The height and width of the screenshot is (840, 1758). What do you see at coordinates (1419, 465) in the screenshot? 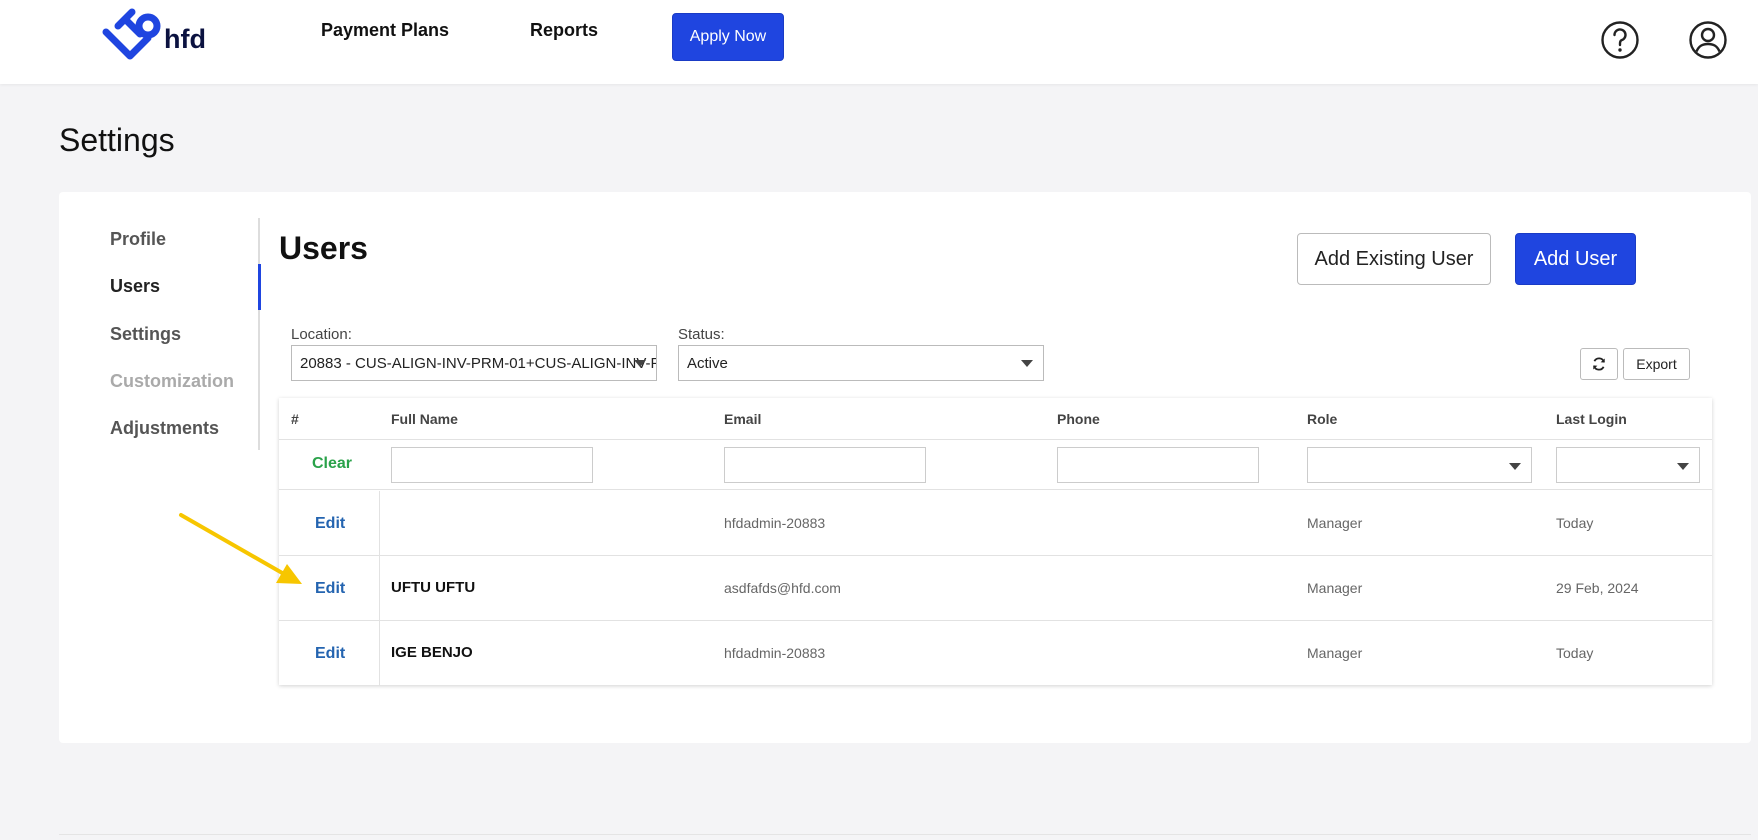
I see `role-filter-select` at bounding box center [1419, 465].